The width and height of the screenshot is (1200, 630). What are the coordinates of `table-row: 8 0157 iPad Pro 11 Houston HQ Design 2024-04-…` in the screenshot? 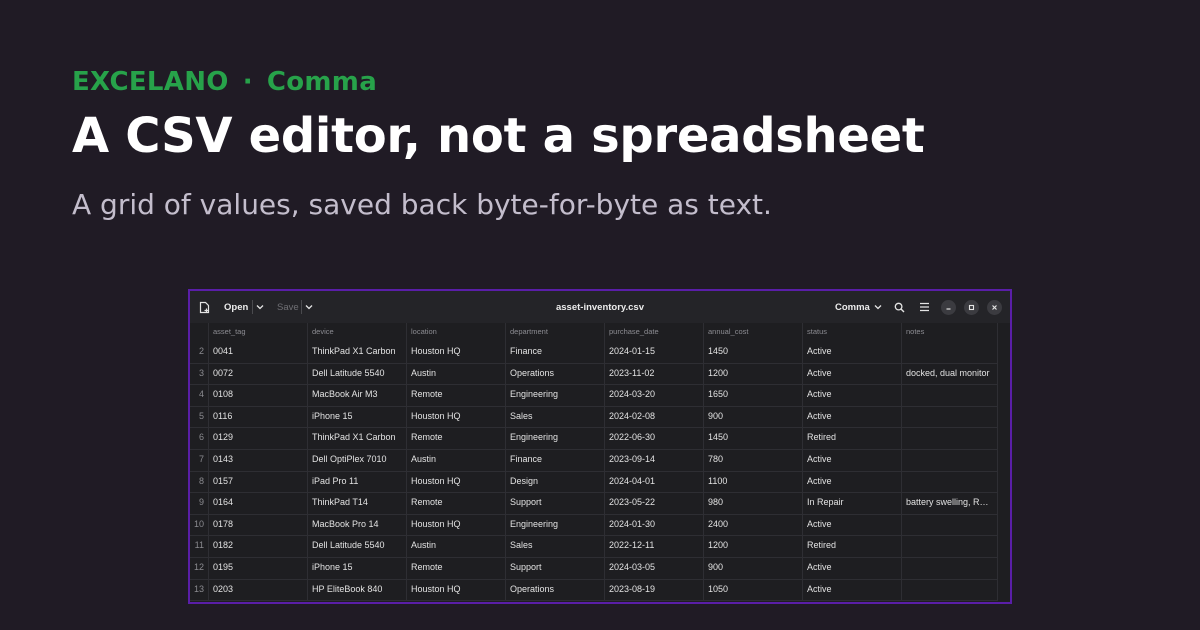 It's located at (594, 482).